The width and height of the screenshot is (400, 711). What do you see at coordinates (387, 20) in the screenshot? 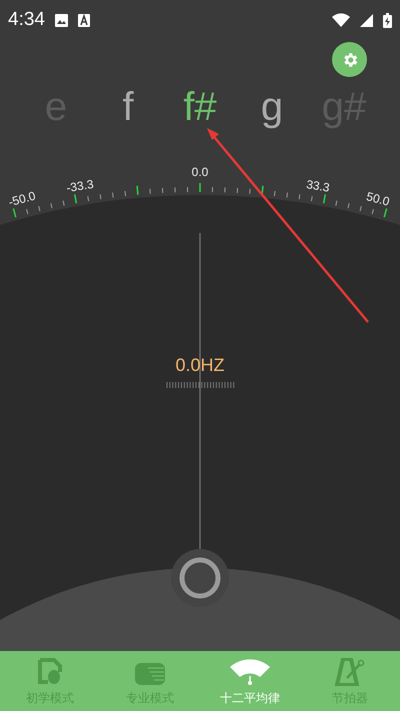
I see `battery-icon` at bounding box center [387, 20].